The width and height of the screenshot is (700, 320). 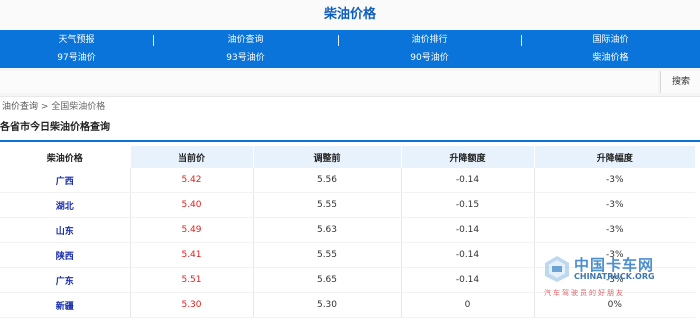 I want to click on province-link: 山东, so click(x=65, y=230).